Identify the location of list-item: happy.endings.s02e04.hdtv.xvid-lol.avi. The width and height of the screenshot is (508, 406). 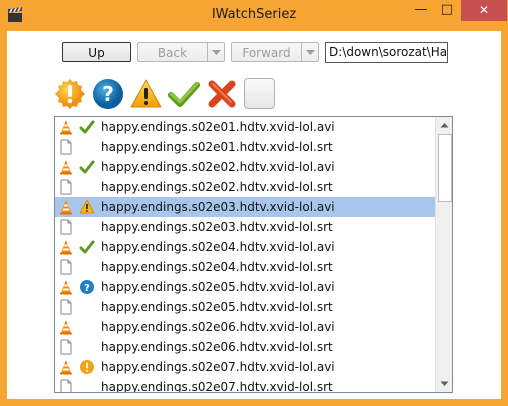
(245, 247).